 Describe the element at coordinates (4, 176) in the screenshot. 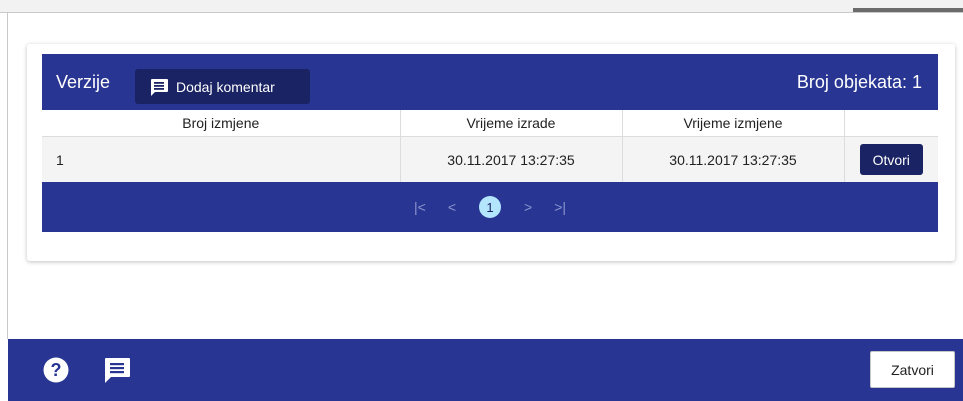

I see `window-left-edge` at that location.